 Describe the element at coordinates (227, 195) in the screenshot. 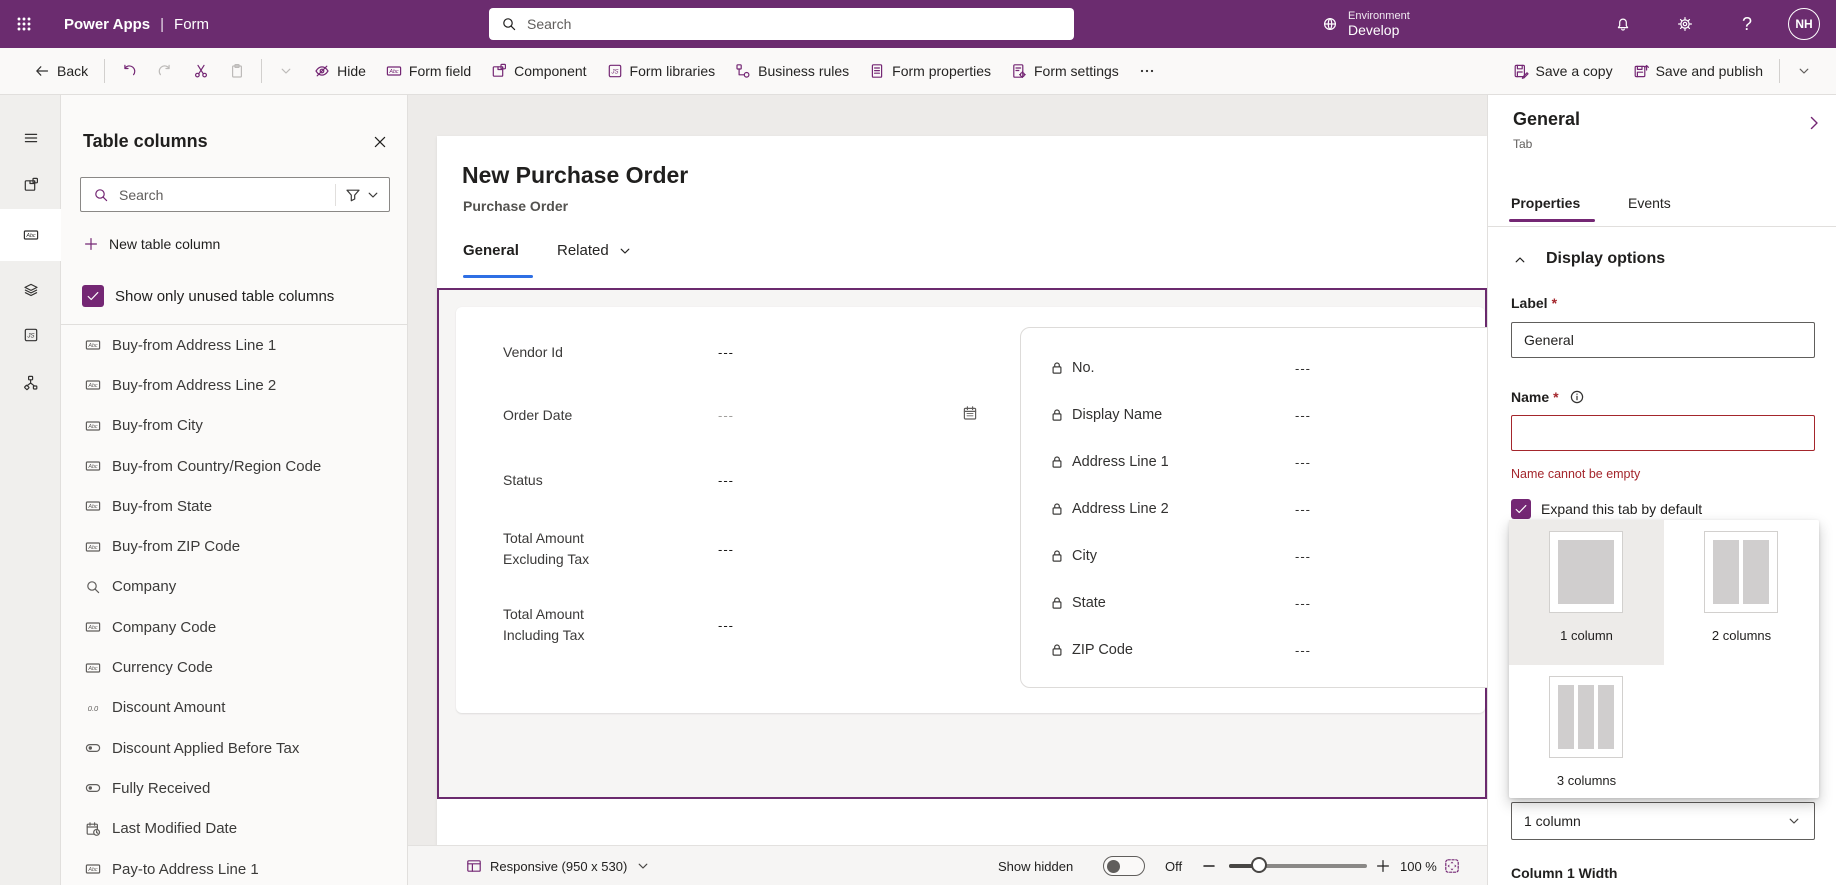

I see `columns-search-input: Search` at that location.